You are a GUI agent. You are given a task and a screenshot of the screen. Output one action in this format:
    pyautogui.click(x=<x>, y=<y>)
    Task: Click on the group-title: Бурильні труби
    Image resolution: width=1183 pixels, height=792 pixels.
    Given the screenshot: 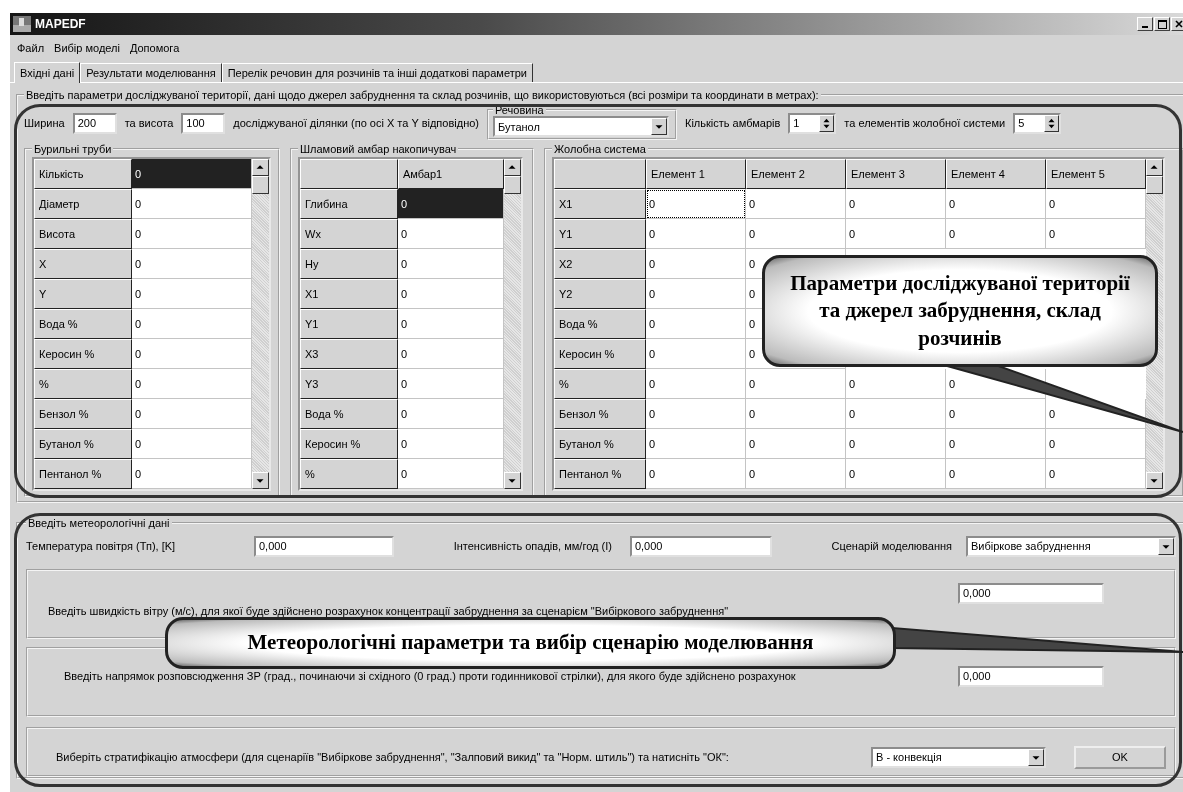 What is the action you would take?
    pyautogui.click(x=73, y=149)
    